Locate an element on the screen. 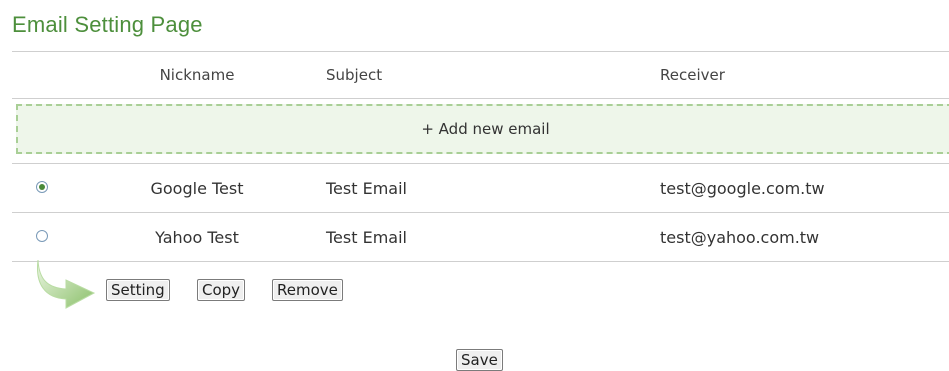  row-receiver: test@google.com.tw is located at coordinates (742, 188).